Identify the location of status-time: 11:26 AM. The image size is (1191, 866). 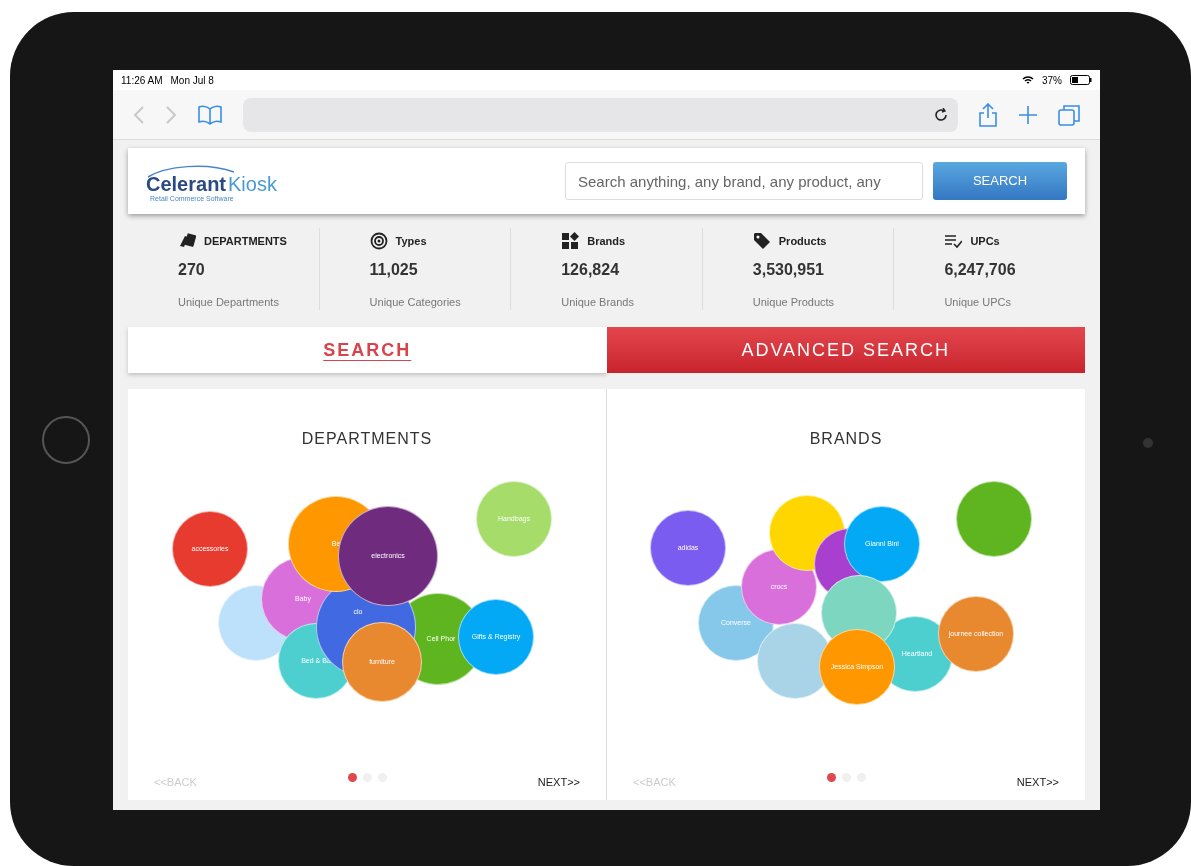
(142, 80).